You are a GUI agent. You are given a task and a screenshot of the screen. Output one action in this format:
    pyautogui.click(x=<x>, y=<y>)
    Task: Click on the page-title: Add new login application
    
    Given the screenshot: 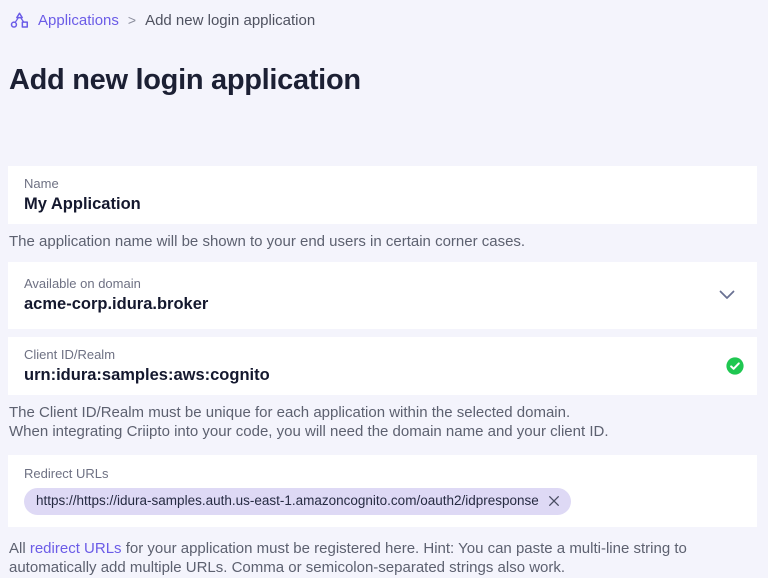 What is the action you would take?
    pyautogui.click(x=185, y=80)
    